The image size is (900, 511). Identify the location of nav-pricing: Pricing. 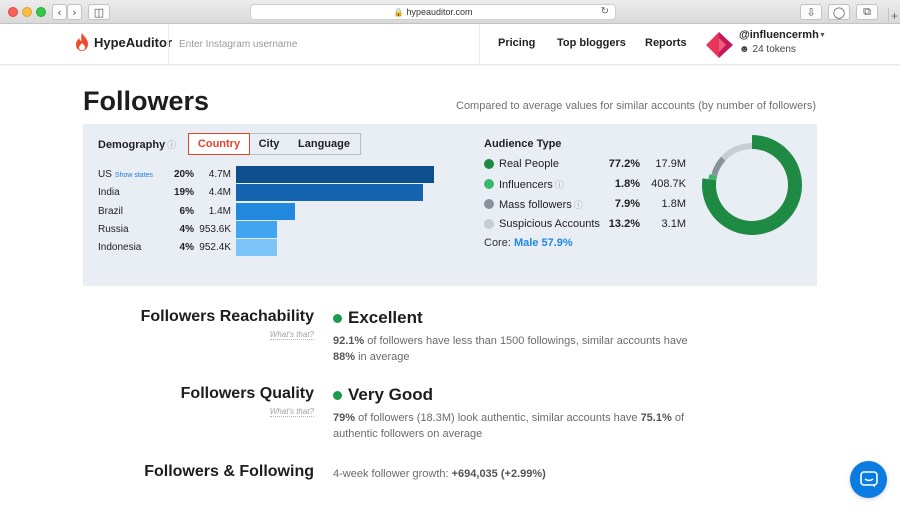
(516, 43).